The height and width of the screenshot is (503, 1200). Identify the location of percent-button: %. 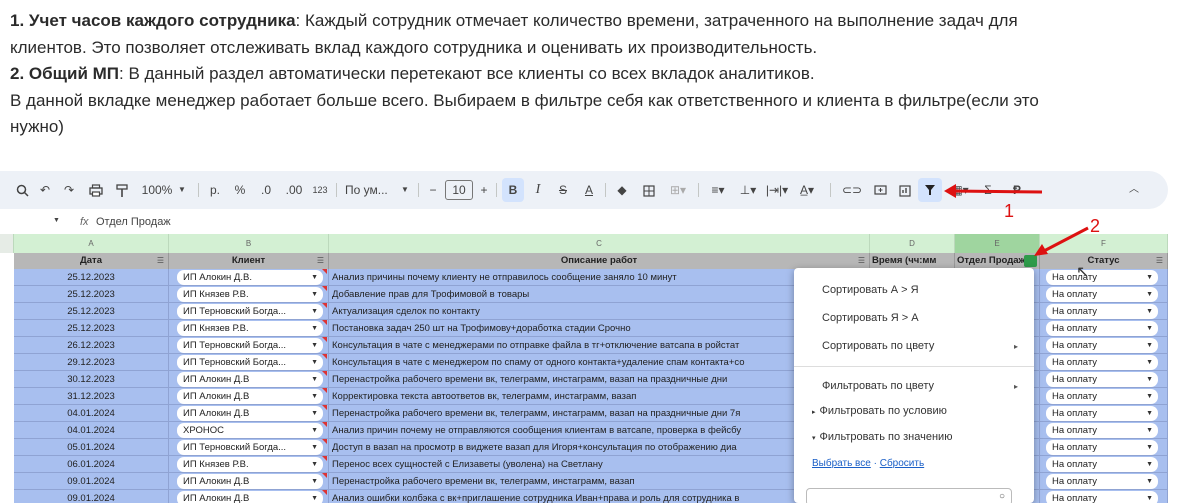
(240, 190).